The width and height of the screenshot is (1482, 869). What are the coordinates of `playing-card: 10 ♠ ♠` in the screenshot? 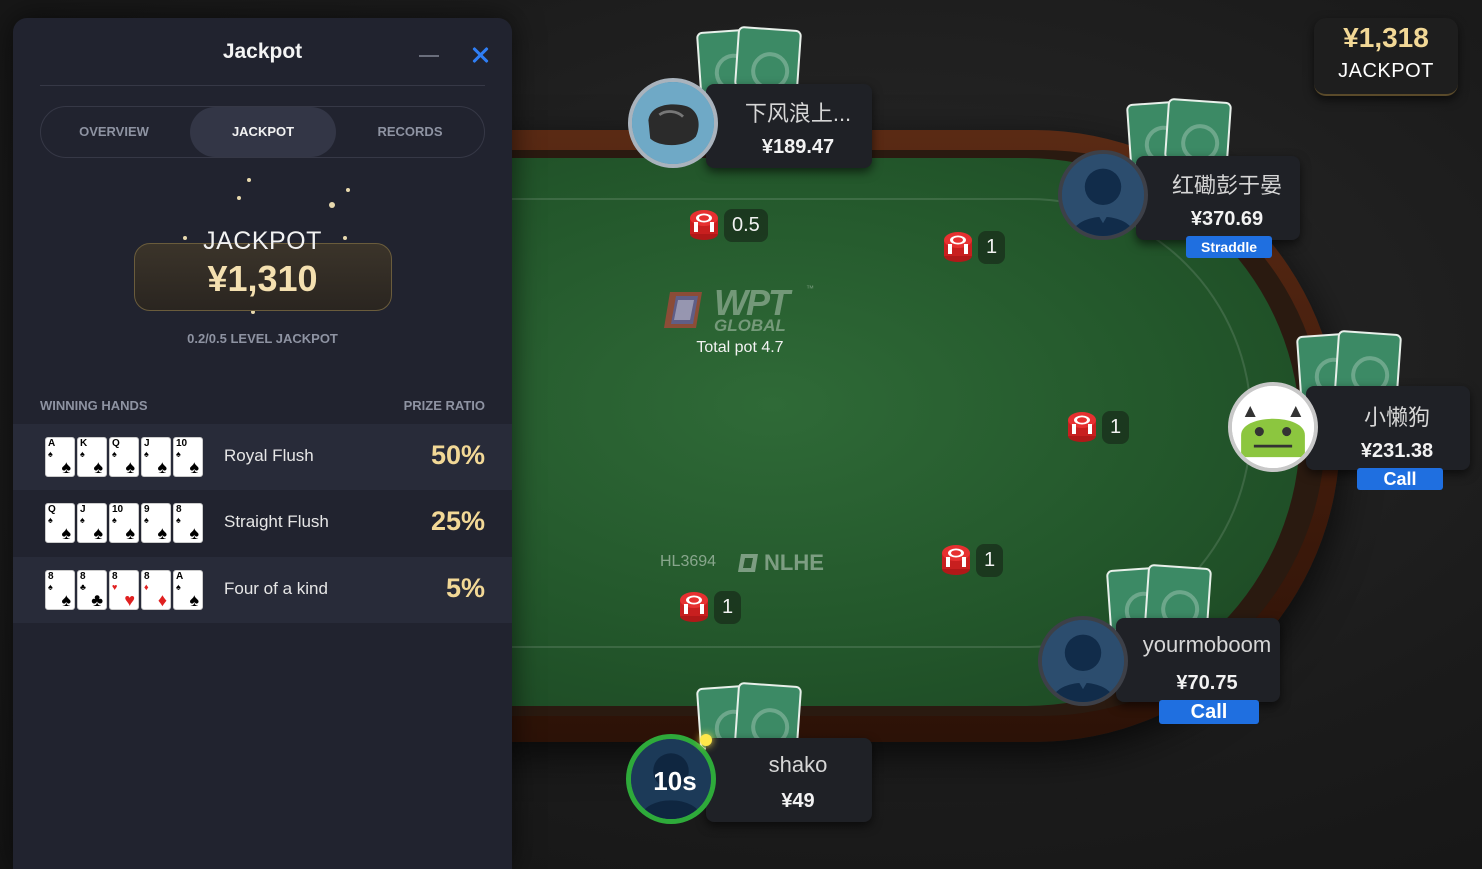 It's located at (188, 457).